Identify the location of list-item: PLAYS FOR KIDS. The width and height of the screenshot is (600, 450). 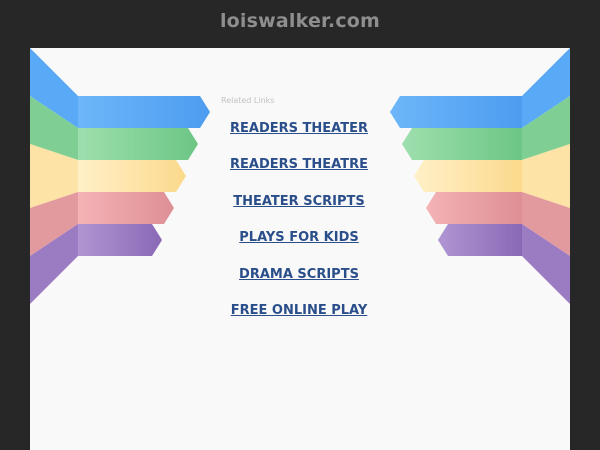
(299, 244).